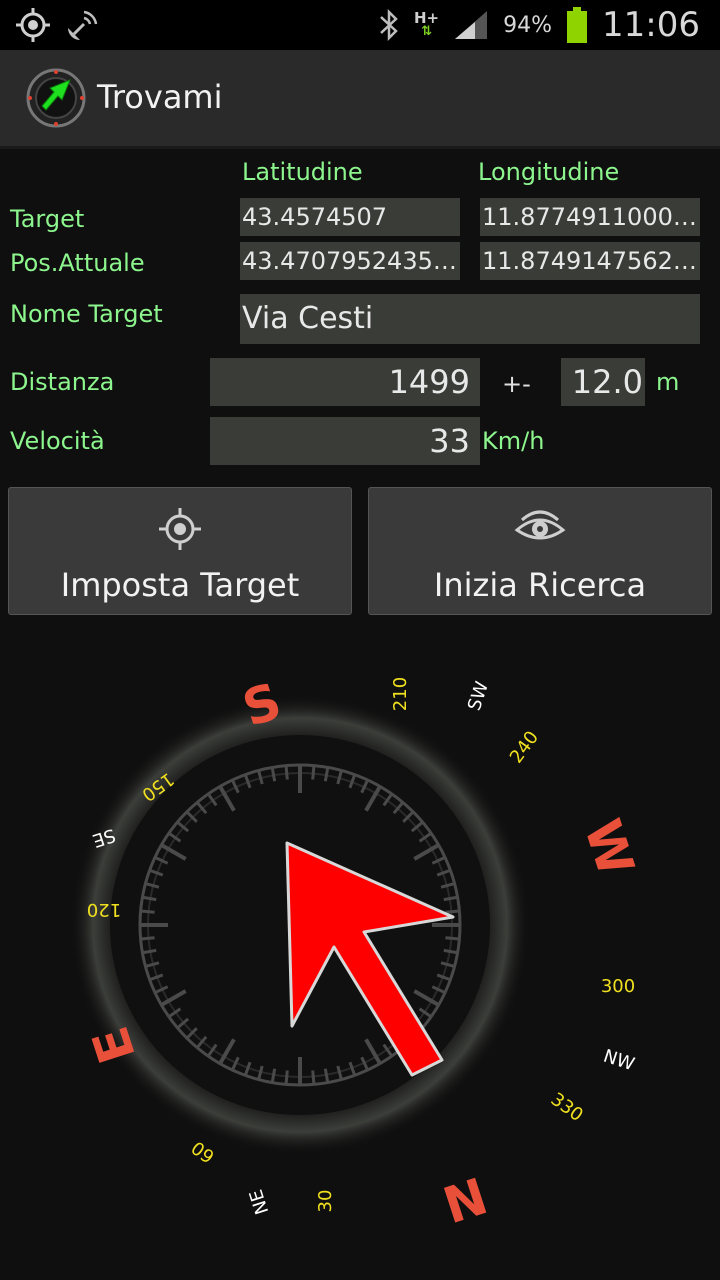 This screenshot has height=1280, width=720. Describe the element at coordinates (513, 441) in the screenshot. I see `speed-unit: Km/h` at that location.